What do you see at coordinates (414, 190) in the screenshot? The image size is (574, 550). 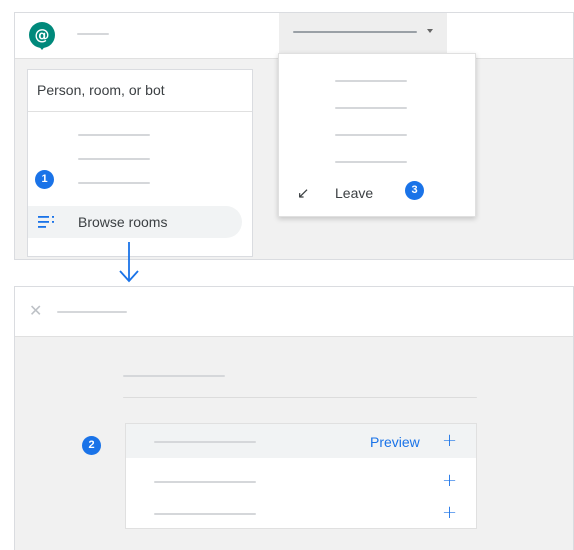 I see `step-badge-3: 3` at bounding box center [414, 190].